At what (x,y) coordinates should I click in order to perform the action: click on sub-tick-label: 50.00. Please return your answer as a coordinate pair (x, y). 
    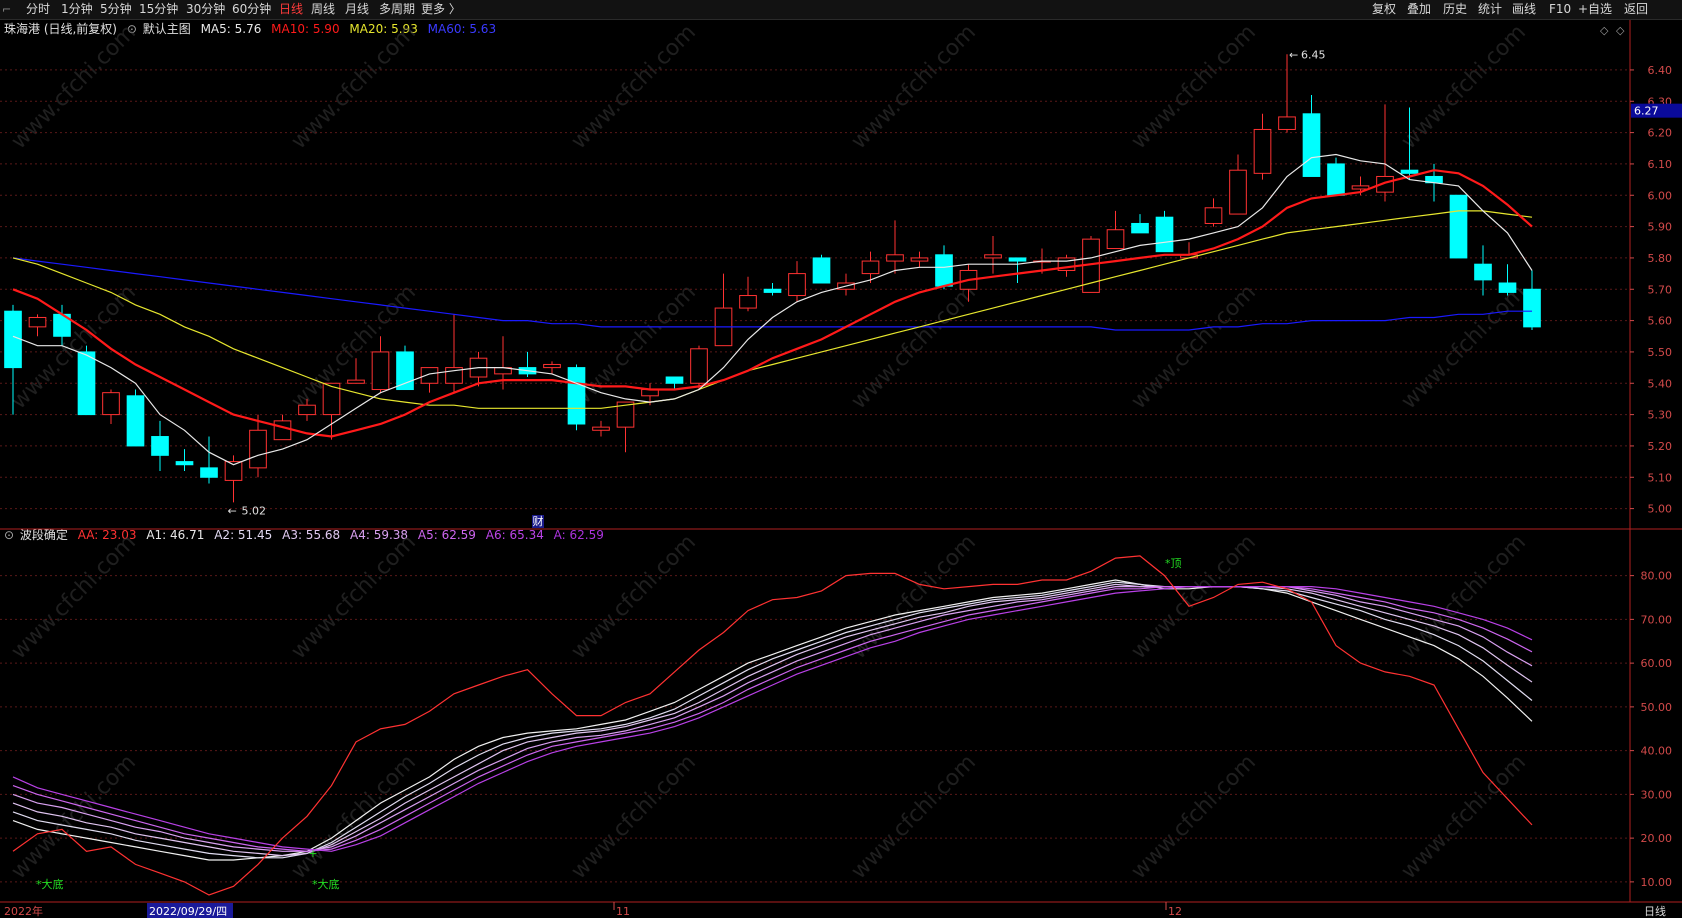
    Looking at the image, I should click on (1657, 707).